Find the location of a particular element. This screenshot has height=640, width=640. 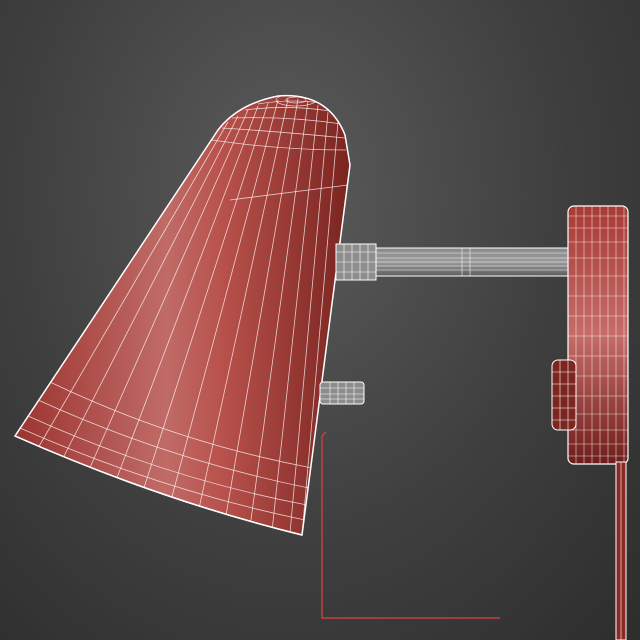

gizmo-bracket is located at coordinates (410, 525).